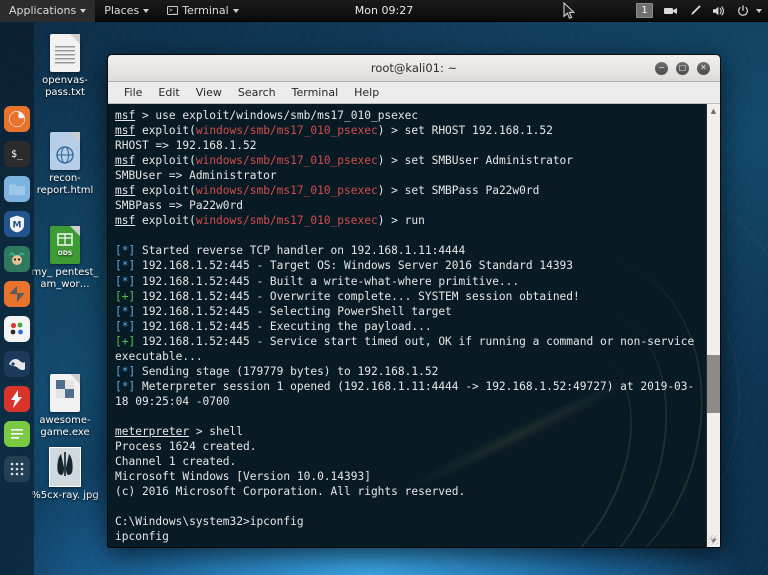 The width and height of the screenshot is (768, 575). What do you see at coordinates (719, 11) in the screenshot?
I see `volume-icon` at bounding box center [719, 11].